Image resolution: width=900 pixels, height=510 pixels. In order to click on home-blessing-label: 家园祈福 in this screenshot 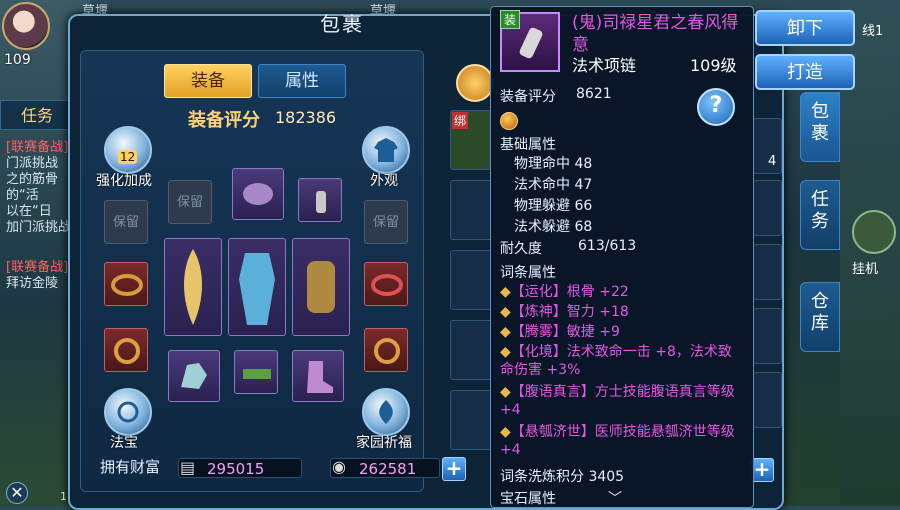, I will do `click(384, 443)`.